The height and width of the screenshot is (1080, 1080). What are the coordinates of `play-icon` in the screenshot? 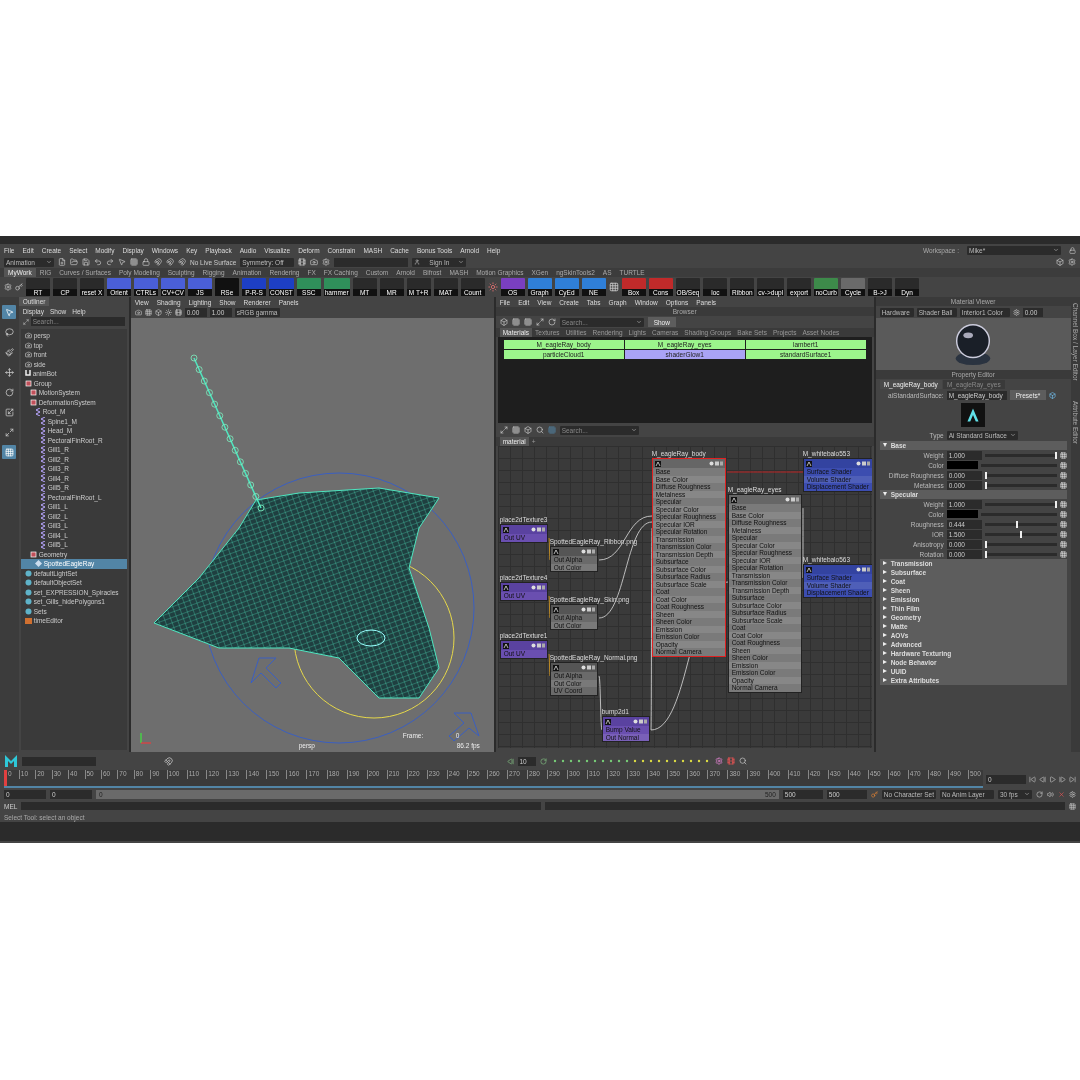 It's located at (1052, 779).